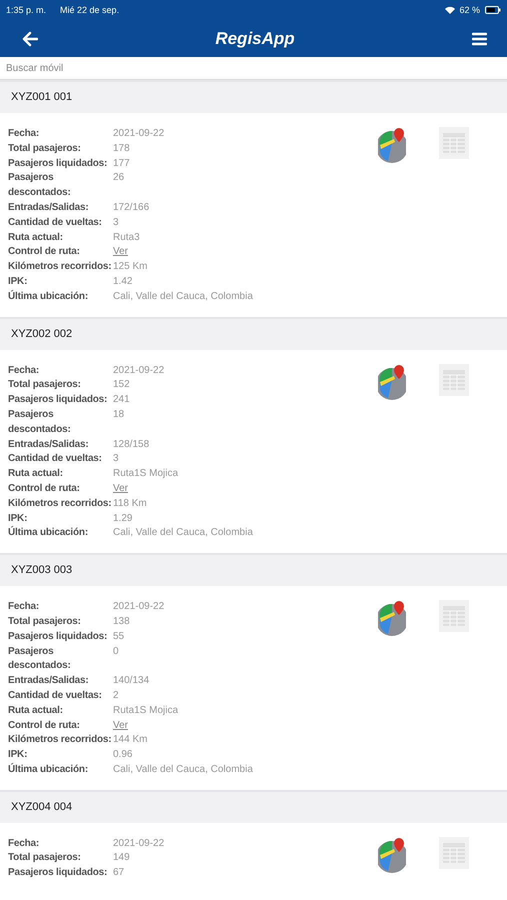 This screenshot has height=900, width=507. Describe the element at coordinates (121, 858) in the screenshot. I see `field-value: 149` at that location.